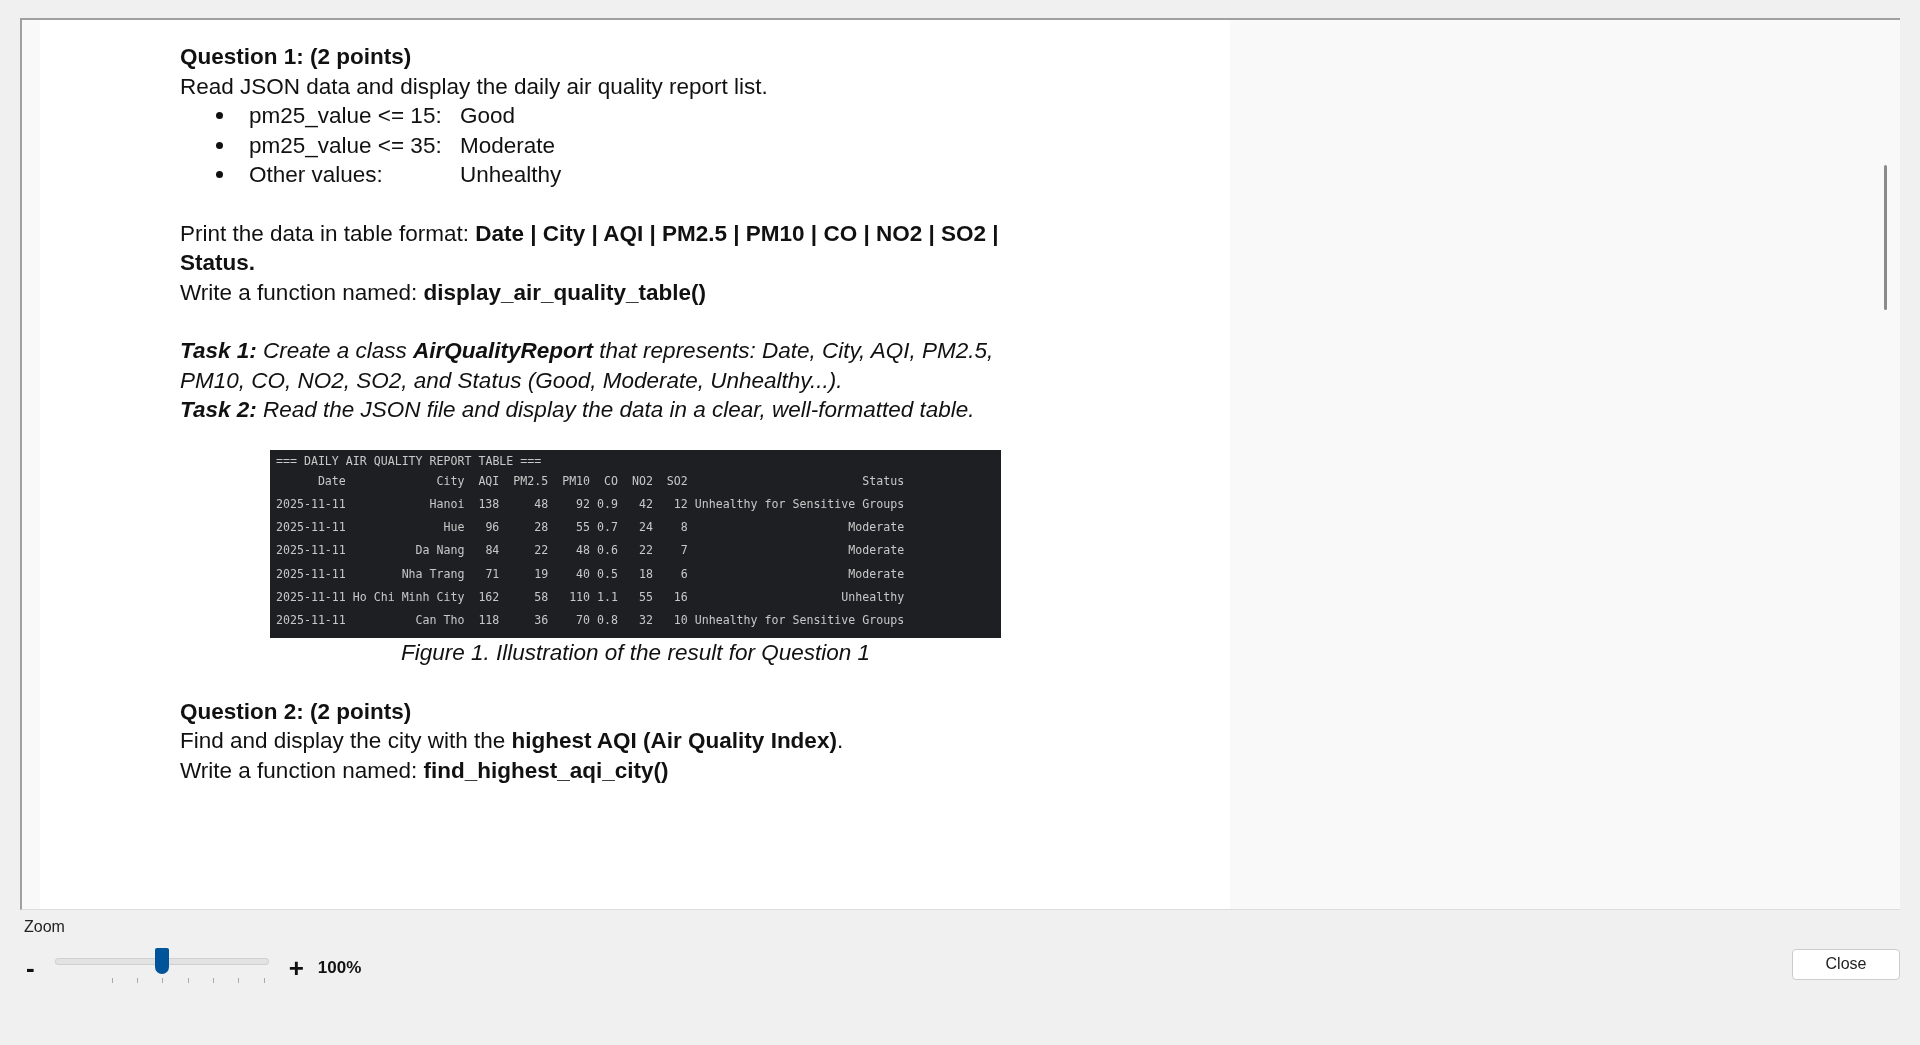 The height and width of the screenshot is (1045, 1920). I want to click on console-header: CO, so click(610, 481).